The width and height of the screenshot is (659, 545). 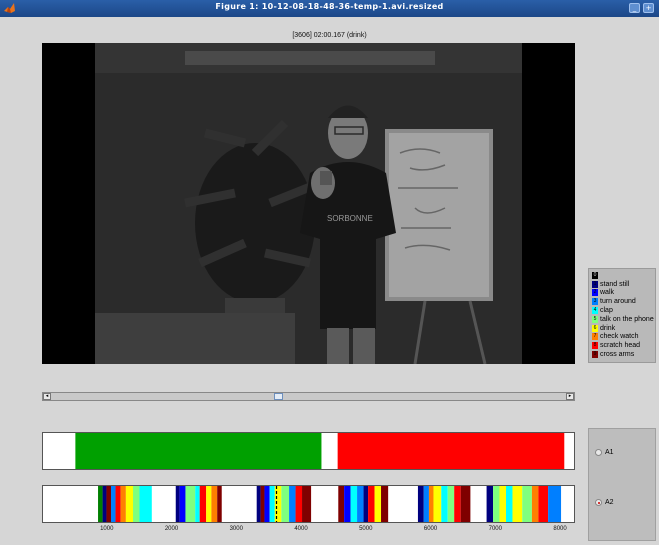 I want to click on legend-label: clap, so click(x=606, y=311).